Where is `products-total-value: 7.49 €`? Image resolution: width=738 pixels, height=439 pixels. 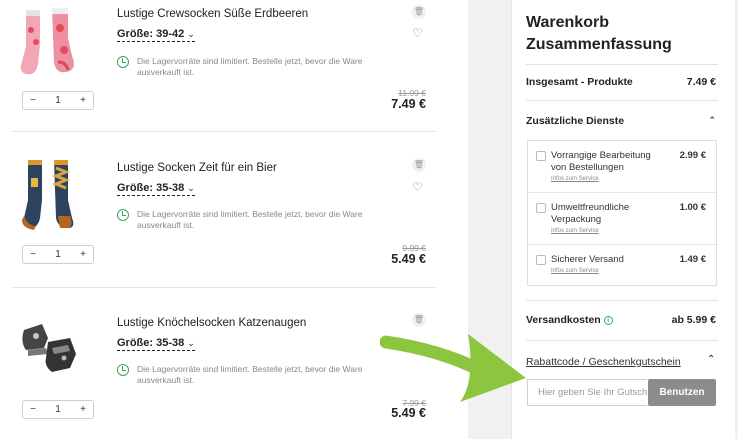 products-total-value: 7.49 € is located at coordinates (701, 82).